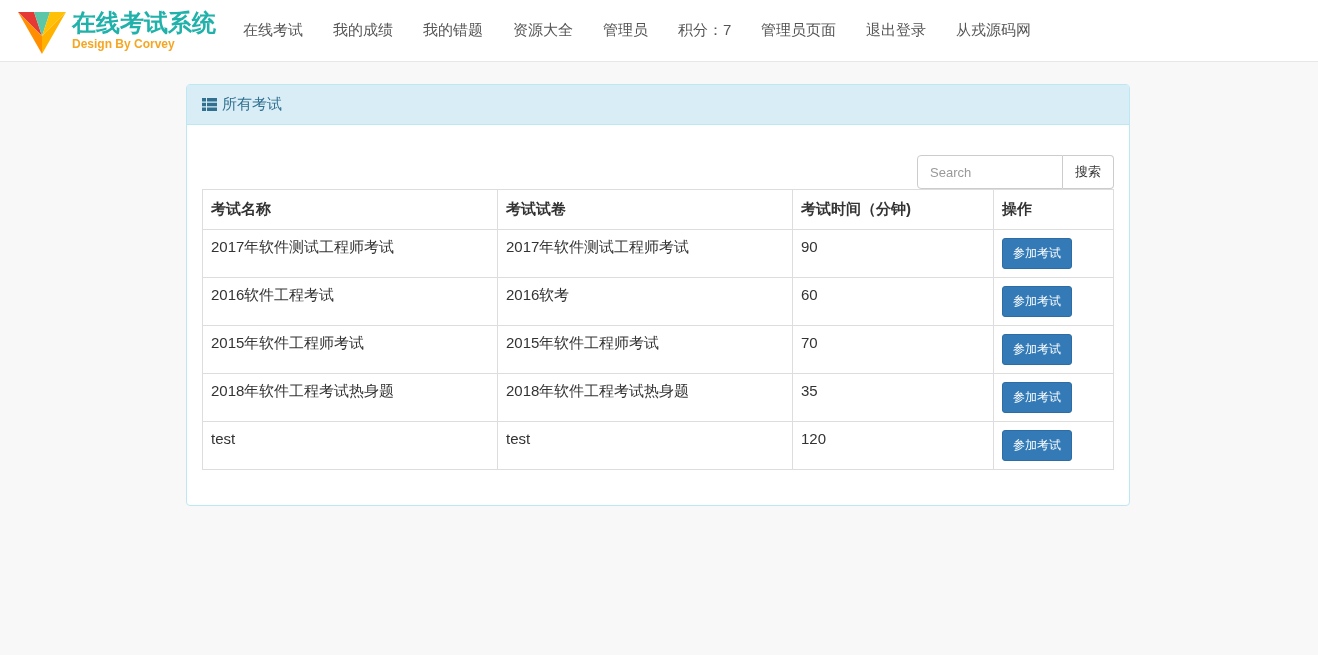 The height and width of the screenshot is (655, 1318). I want to click on nav-link: 资源大全, so click(543, 30).